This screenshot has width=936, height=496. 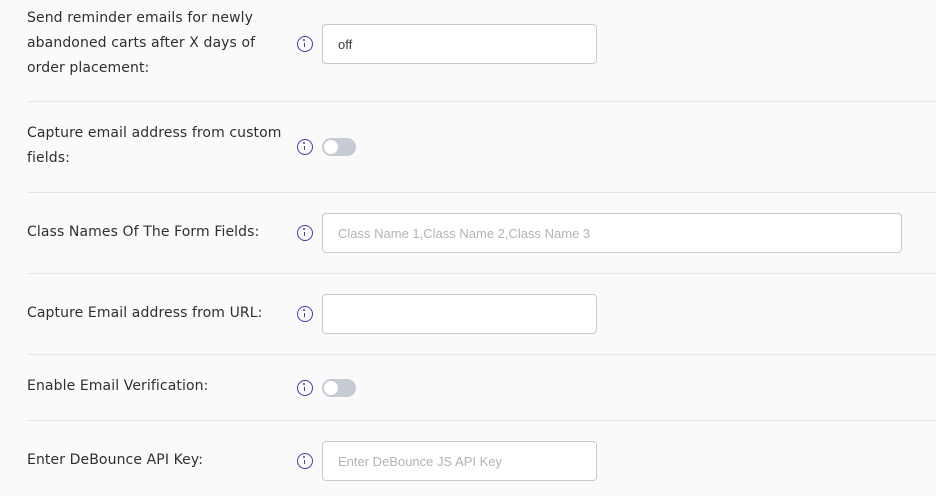 I want to click on capture-from-url-label: Capture Email address from URL:, so click(x=145, y=313).